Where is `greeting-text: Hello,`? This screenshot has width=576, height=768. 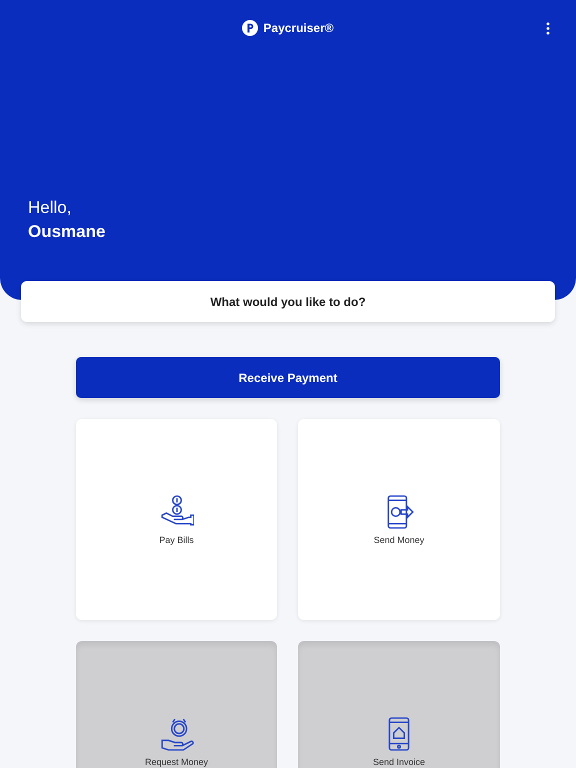
greeting-text: Hello, is located at coordinates (50, 208).